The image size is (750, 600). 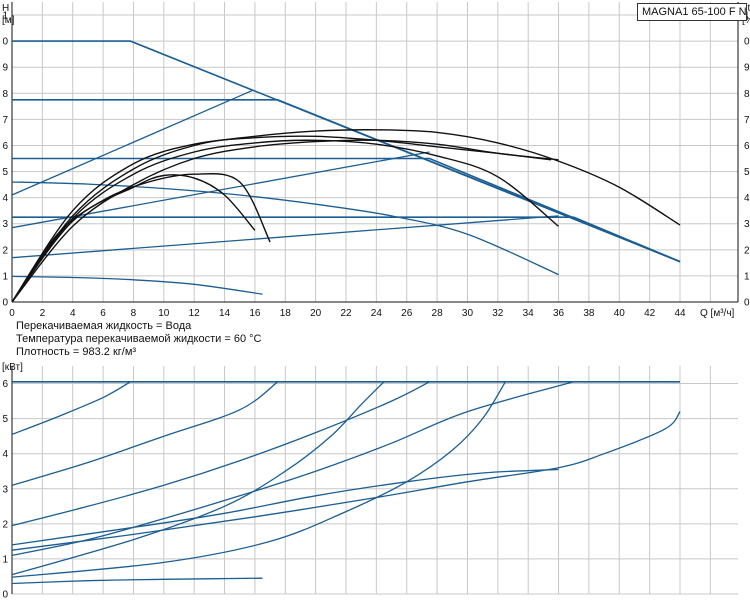 What do you see at coordinates (747, 276) in the screenshot?
I see `y2-tick-label: 1` at bounding box center [747, 276].